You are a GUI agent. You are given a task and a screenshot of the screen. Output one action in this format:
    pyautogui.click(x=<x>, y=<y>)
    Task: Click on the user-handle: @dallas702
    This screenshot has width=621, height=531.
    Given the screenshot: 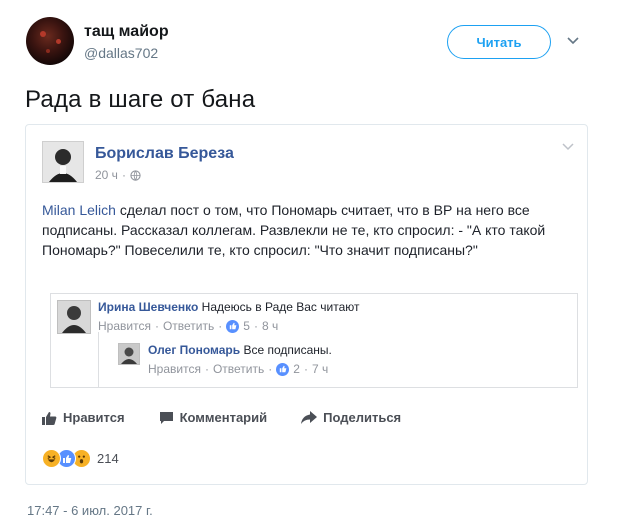 What is the action you would take?
    pyautogui.click(x=121, y=53)
    